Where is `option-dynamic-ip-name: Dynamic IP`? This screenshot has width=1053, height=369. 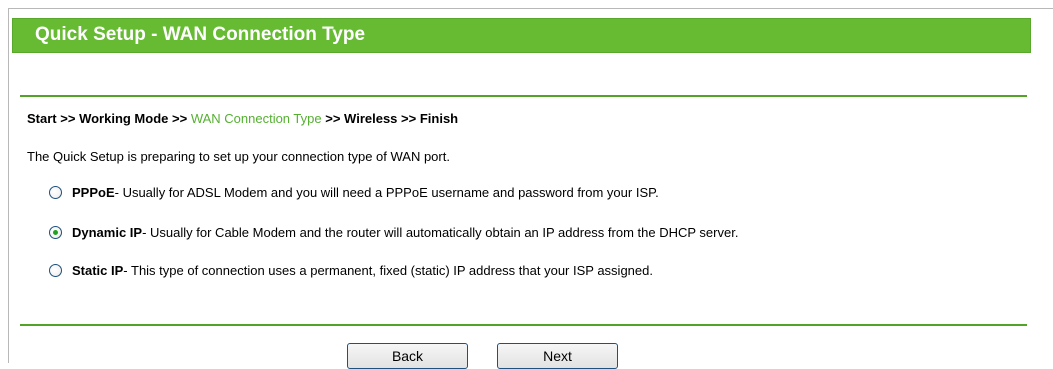 option-dynamic-ip-name: Dynamic IP is located at coordinates (107, 232).